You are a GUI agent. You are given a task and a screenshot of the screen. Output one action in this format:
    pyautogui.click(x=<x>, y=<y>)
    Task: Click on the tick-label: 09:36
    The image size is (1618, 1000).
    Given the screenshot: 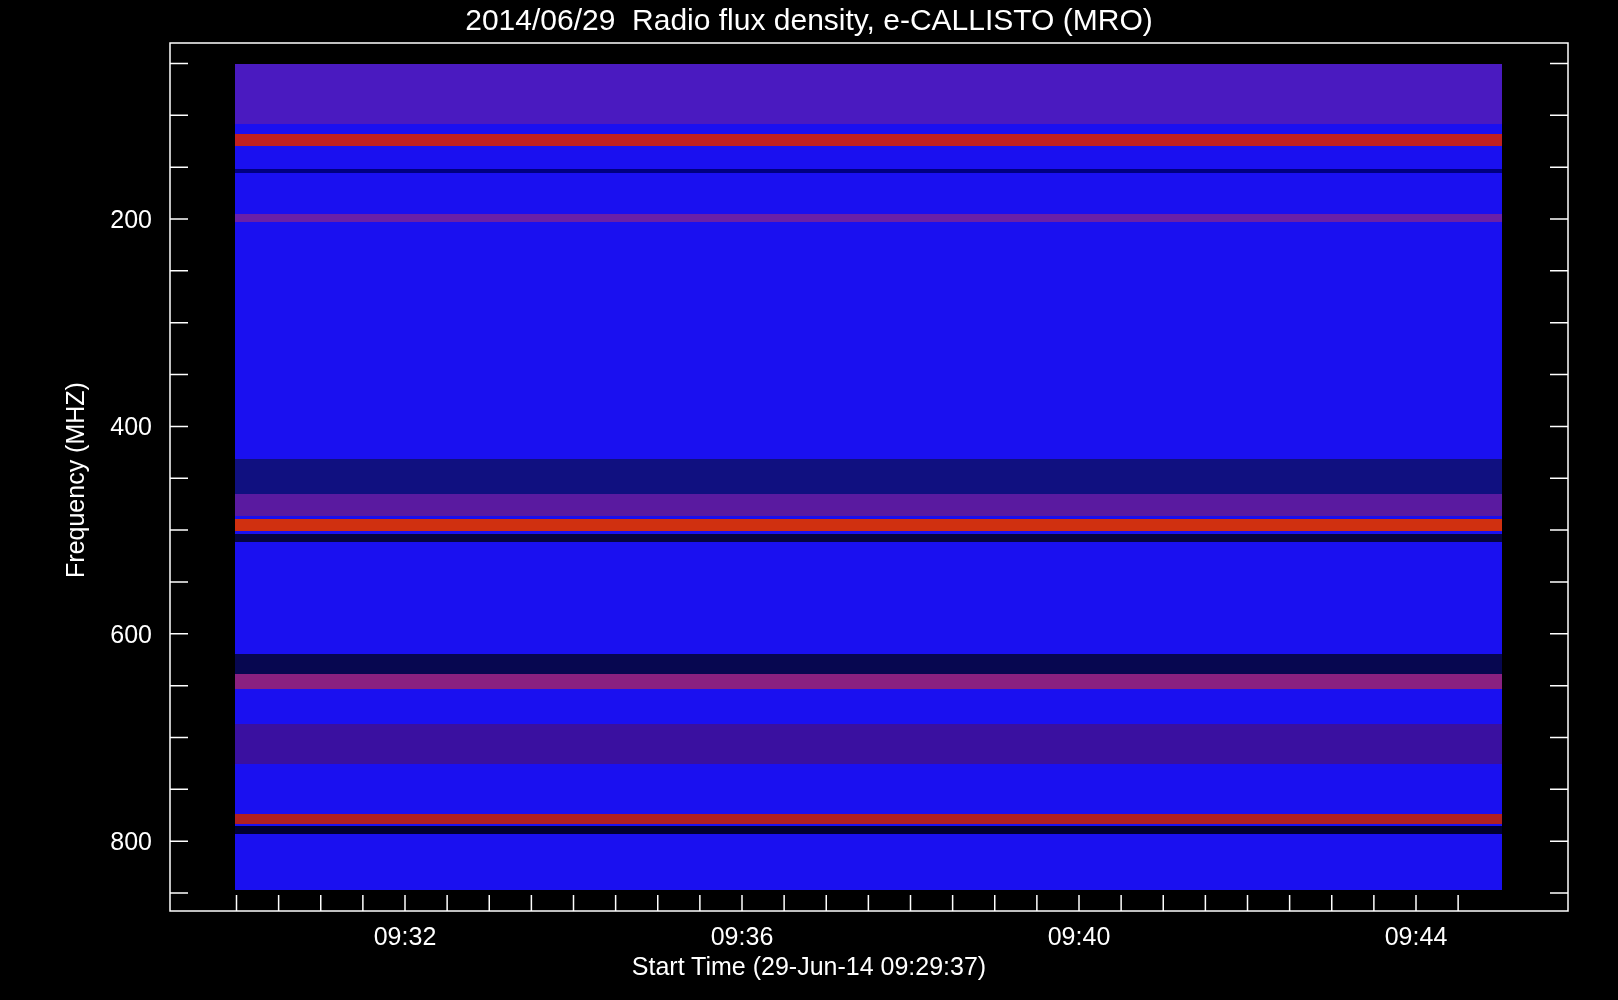 What is the action you would take?
    pyautogui.click(x=742, y=936)
    